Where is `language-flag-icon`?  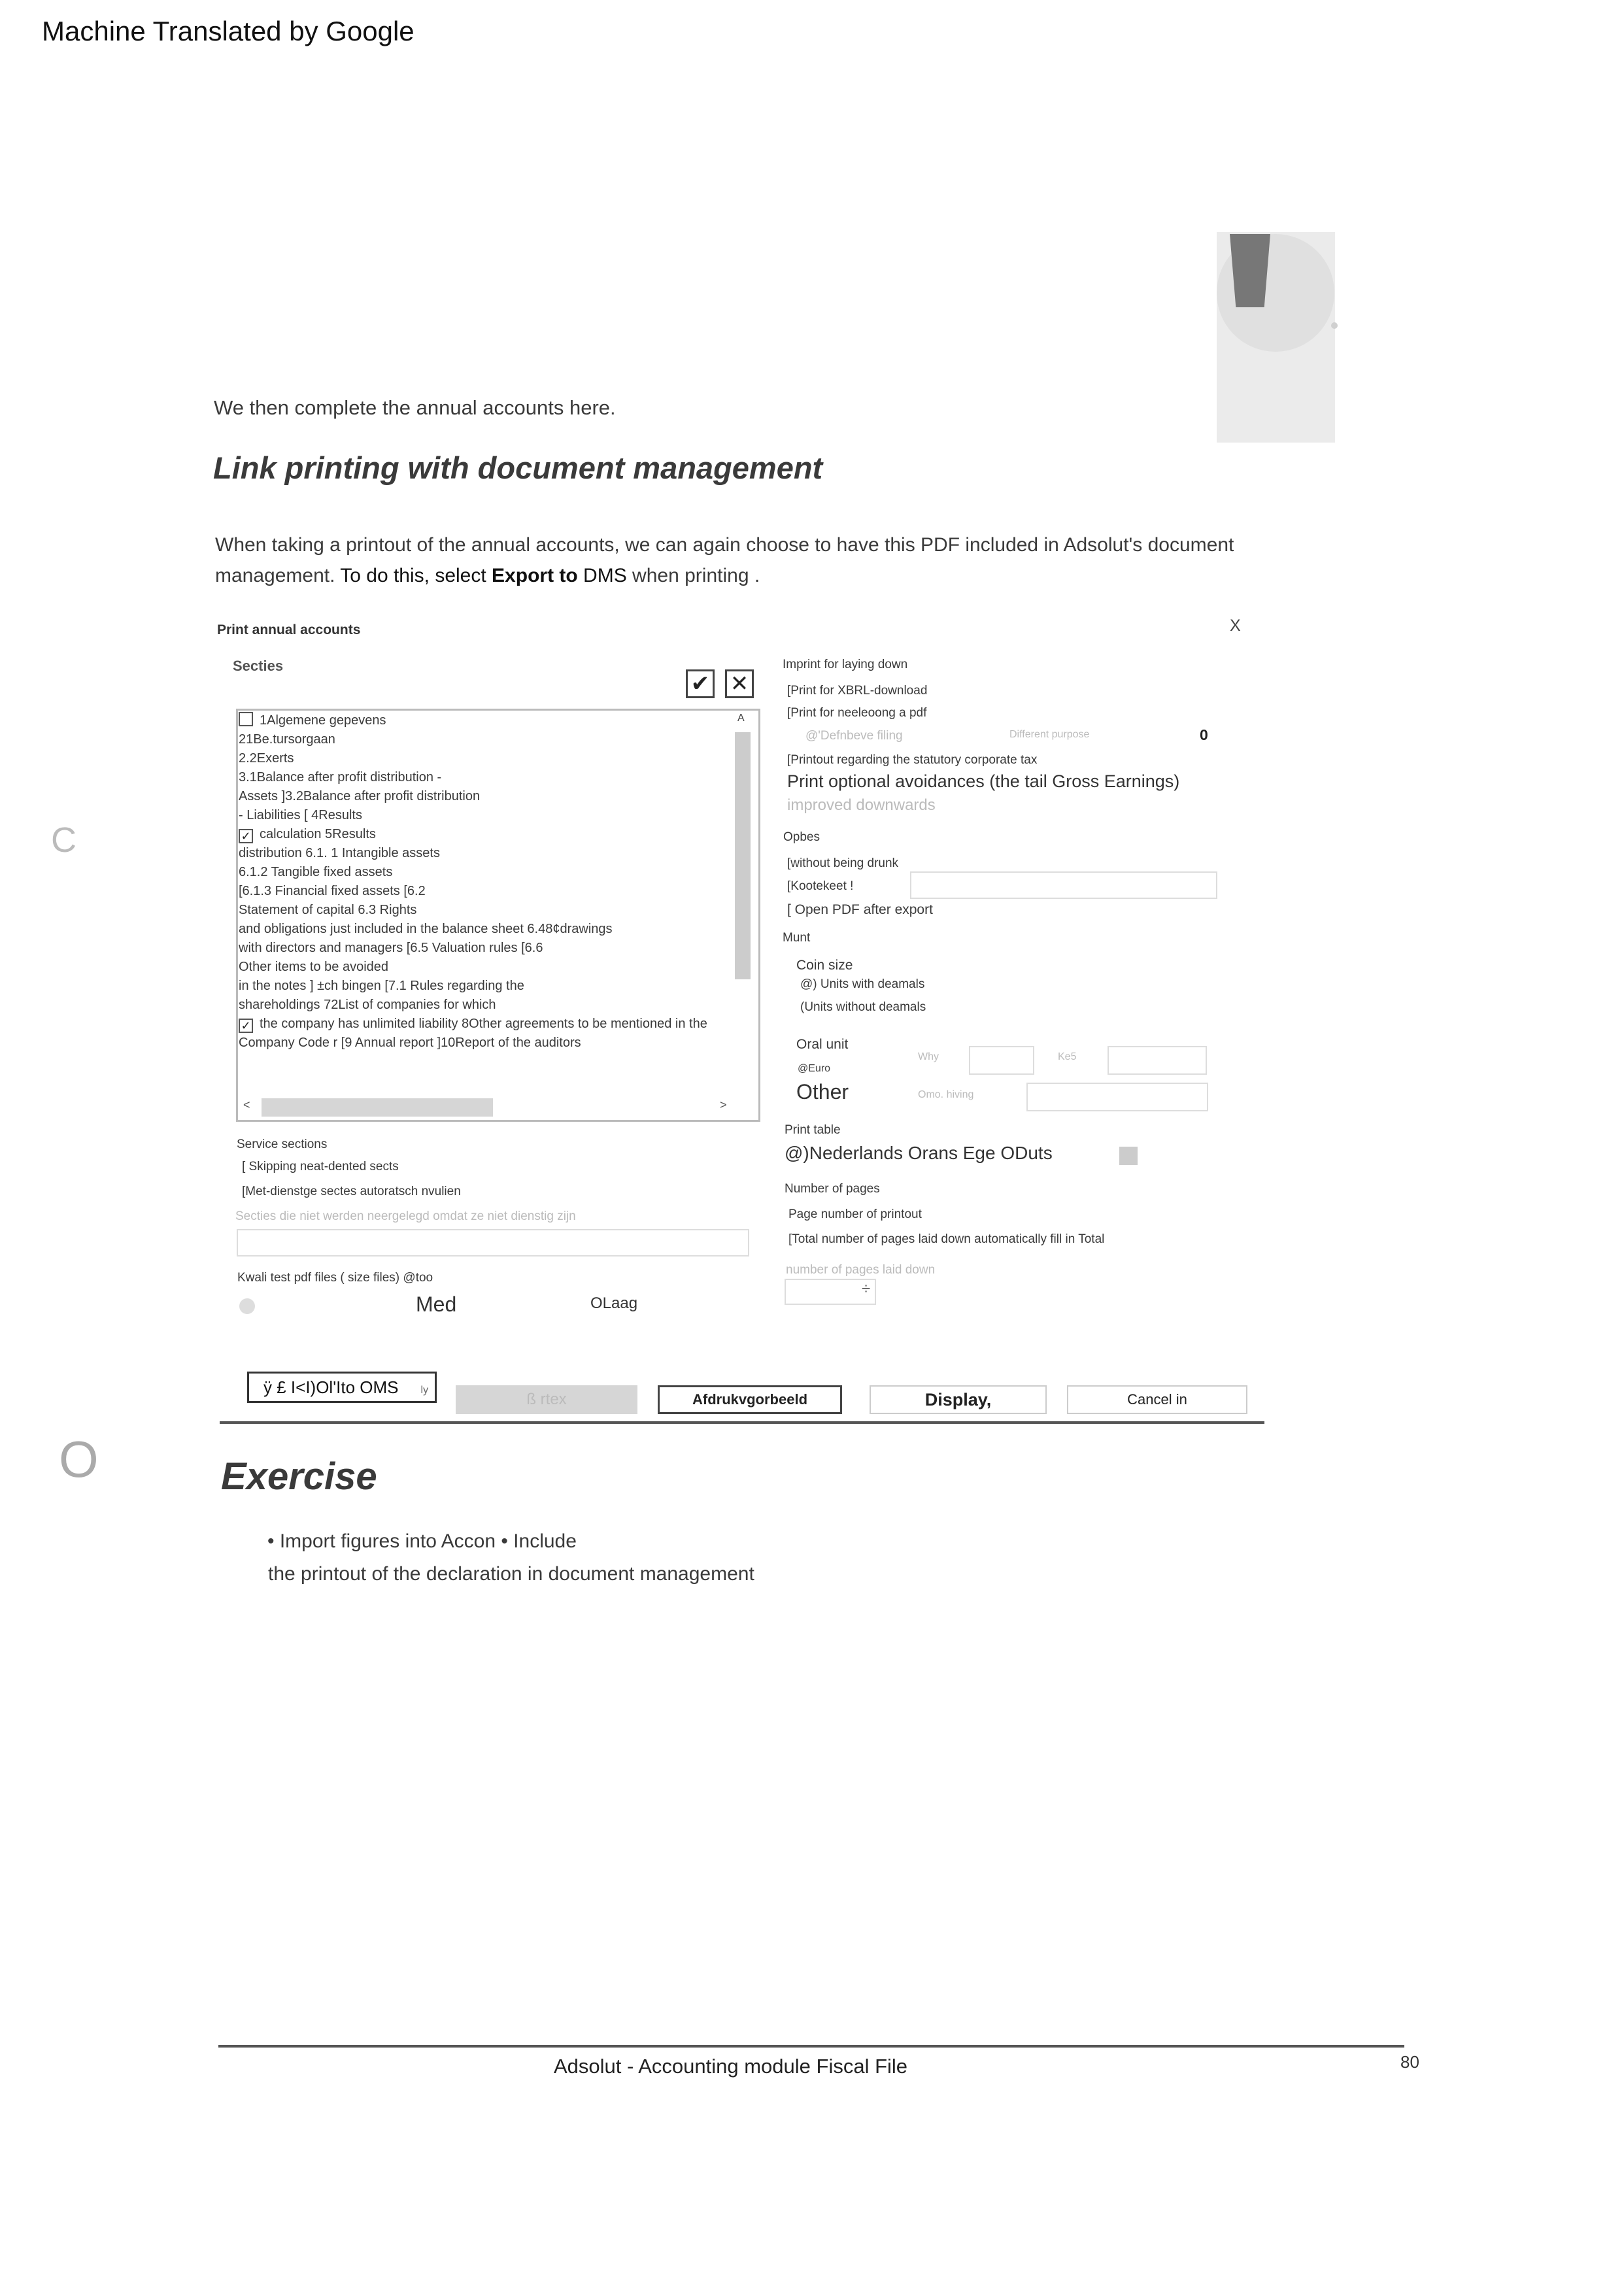 language-flag-icon is located at coordinates (1128, 1156).